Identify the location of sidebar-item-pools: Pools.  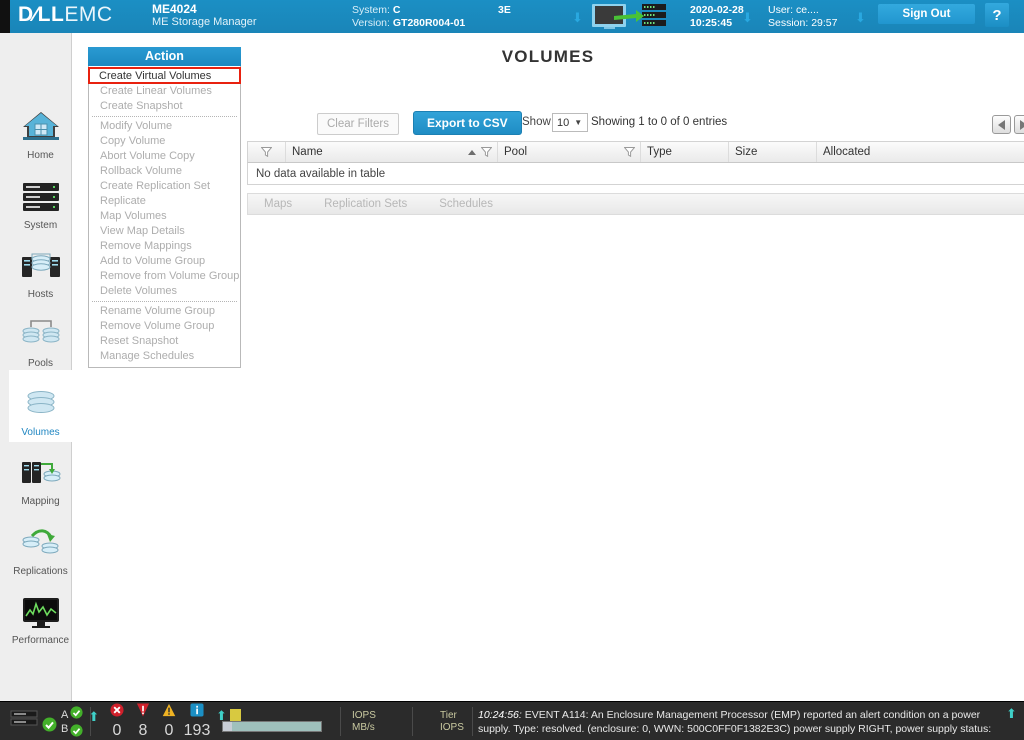
(40, 337).